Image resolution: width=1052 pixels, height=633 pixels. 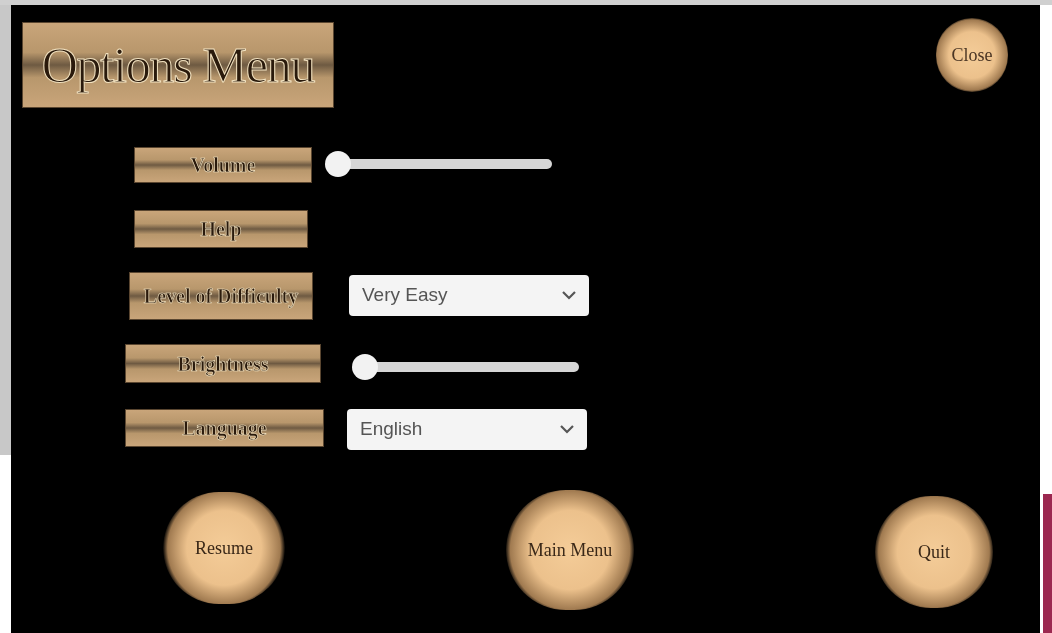 I want to click on round-menu-button: Resume, so click(x=224, y=548).